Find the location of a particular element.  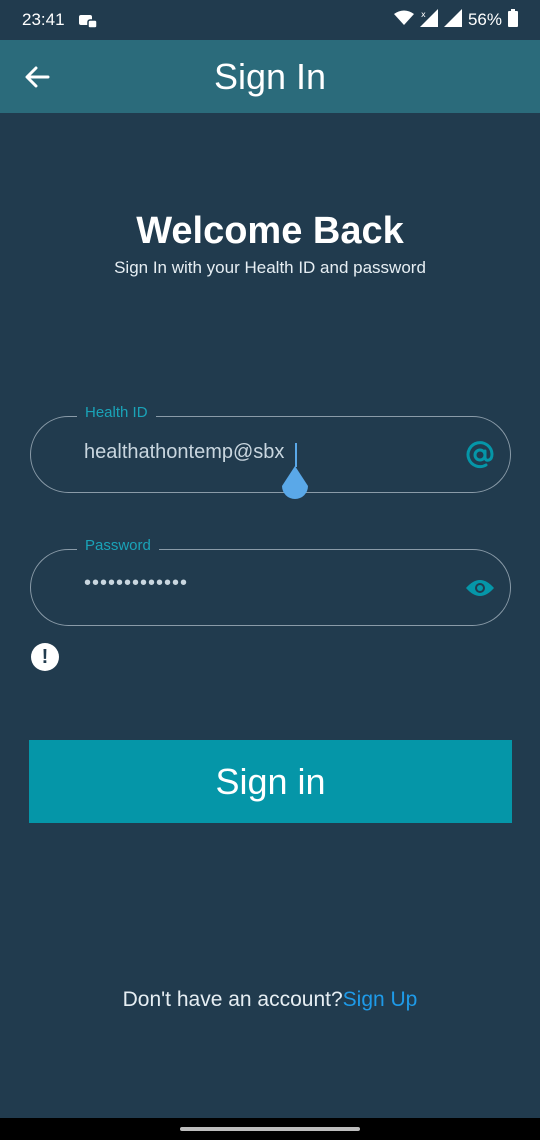

password-label: Password is located at coordinates (118, 545).